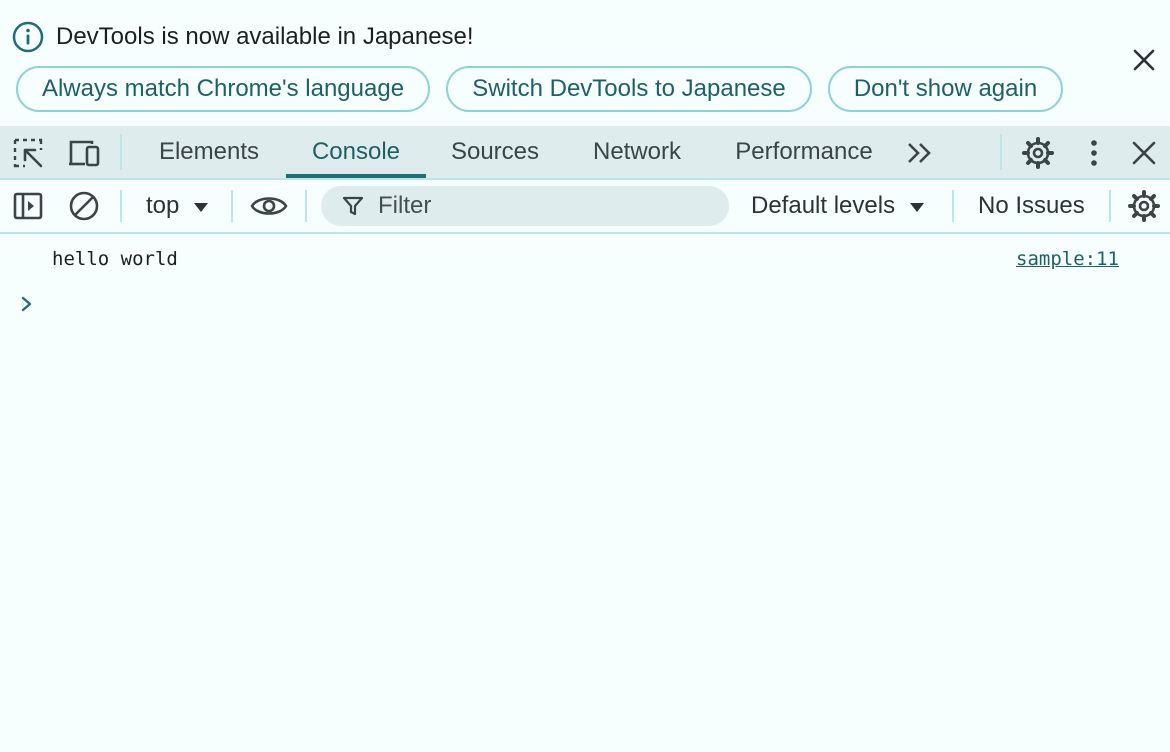 This screenshot has width=1170, height=752. I want to click on context-label: top, so click(163, 205).